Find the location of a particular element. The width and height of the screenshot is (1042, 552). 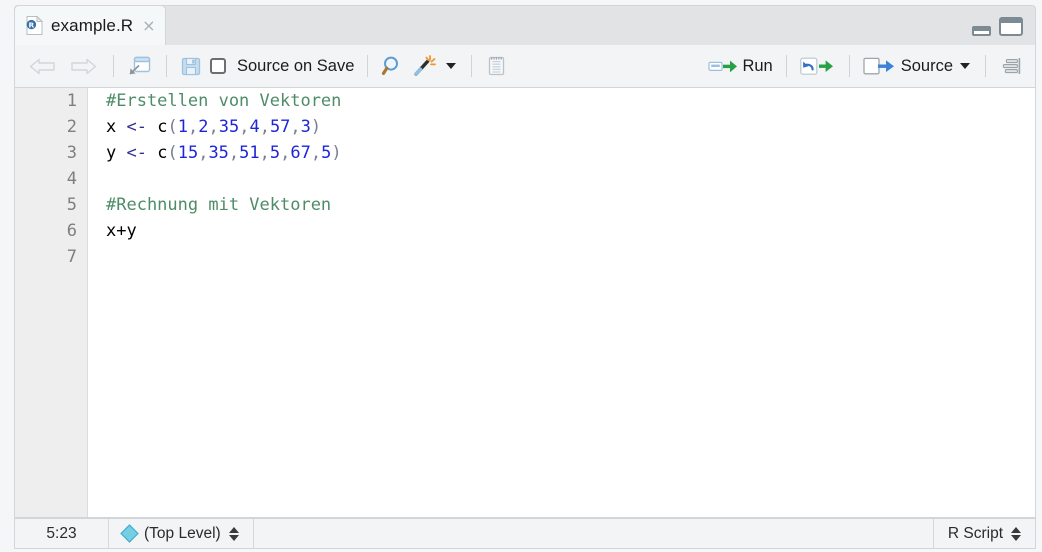

code-token-num: 51 is located at coordinates (249, 153).